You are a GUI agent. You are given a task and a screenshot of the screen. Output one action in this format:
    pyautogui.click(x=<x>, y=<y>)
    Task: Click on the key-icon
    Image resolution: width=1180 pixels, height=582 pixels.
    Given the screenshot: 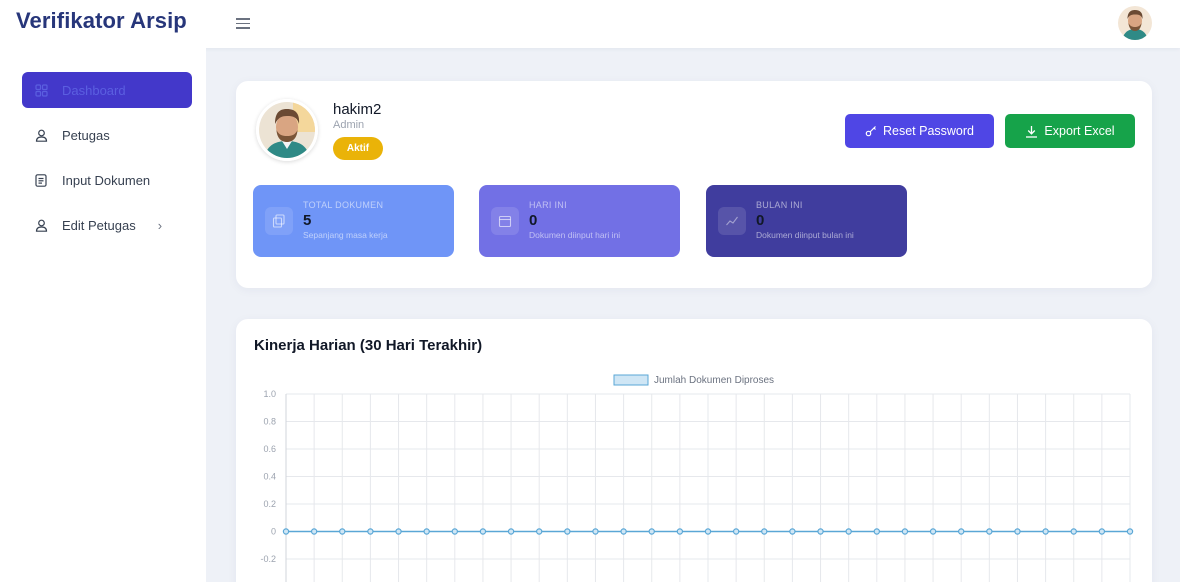 What is the action you would take?
    pyautogui.click(x=870, y=131)
    